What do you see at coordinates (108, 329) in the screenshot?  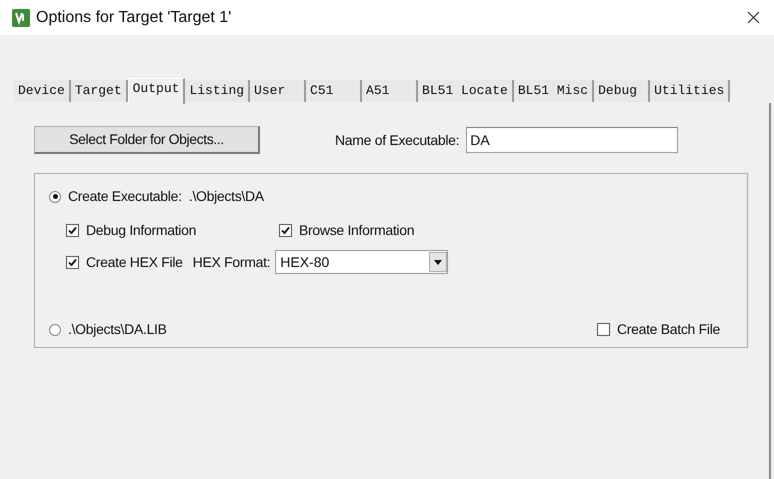 I see `create-library-radio: .\Objects\DA.LIB` at bounding box center [108, 329].